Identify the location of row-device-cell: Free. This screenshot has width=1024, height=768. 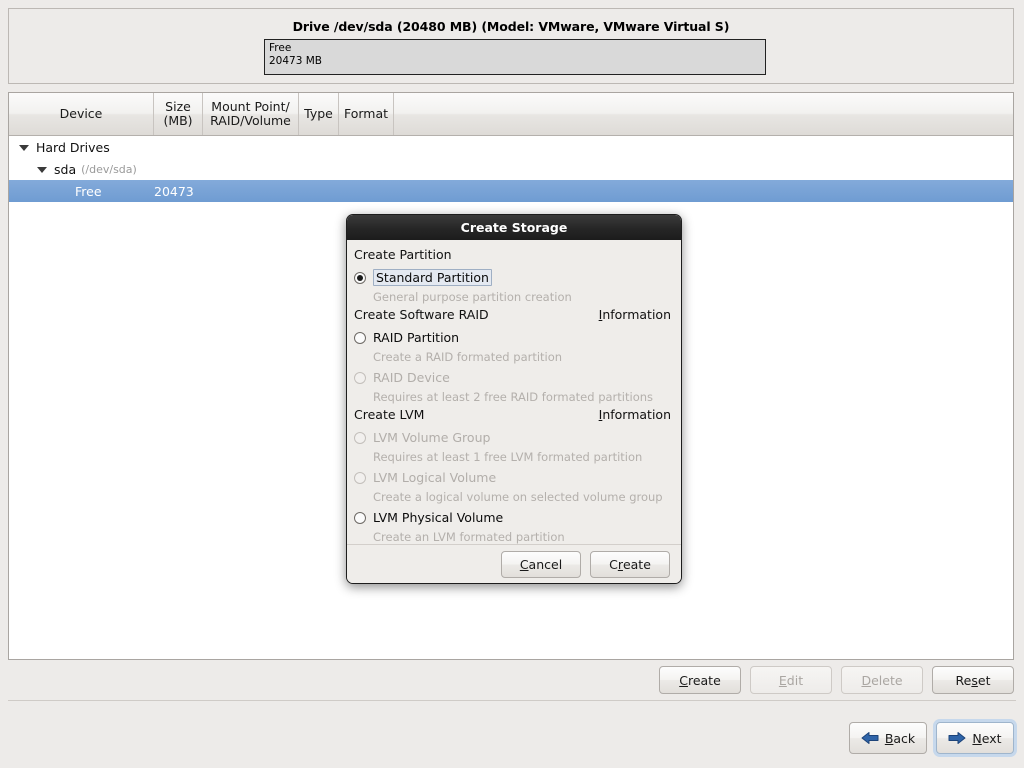
(81, 191).